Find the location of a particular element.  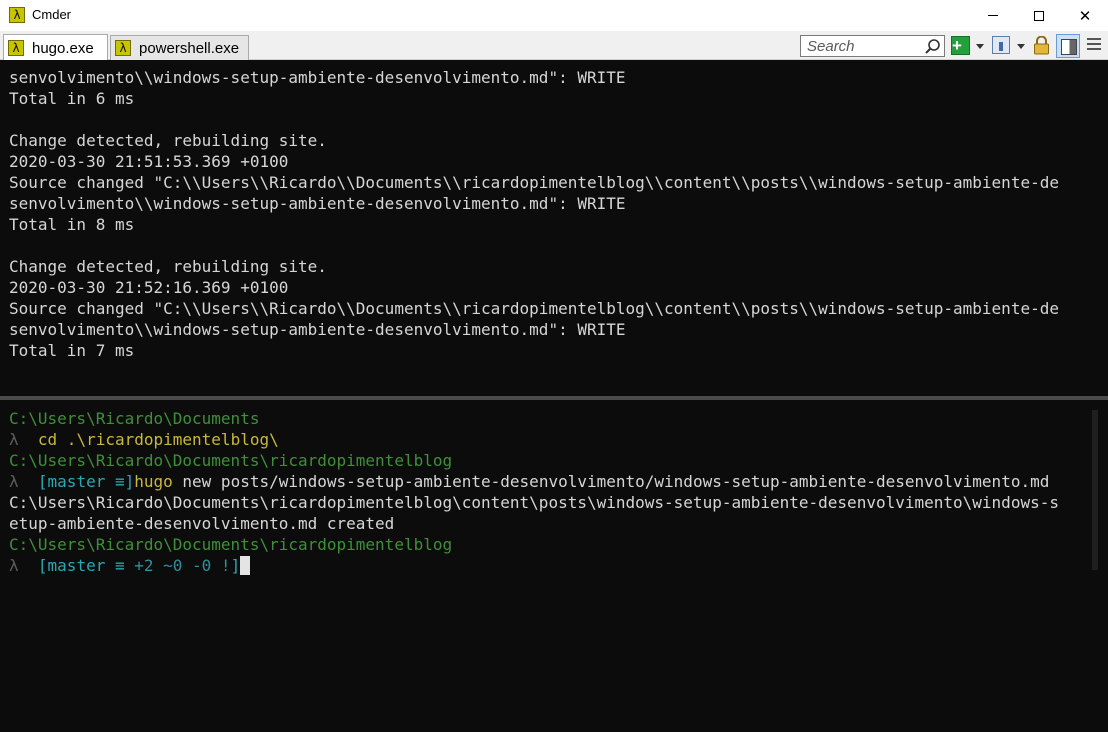

menu-icon is located at coordinates (1094, 44).